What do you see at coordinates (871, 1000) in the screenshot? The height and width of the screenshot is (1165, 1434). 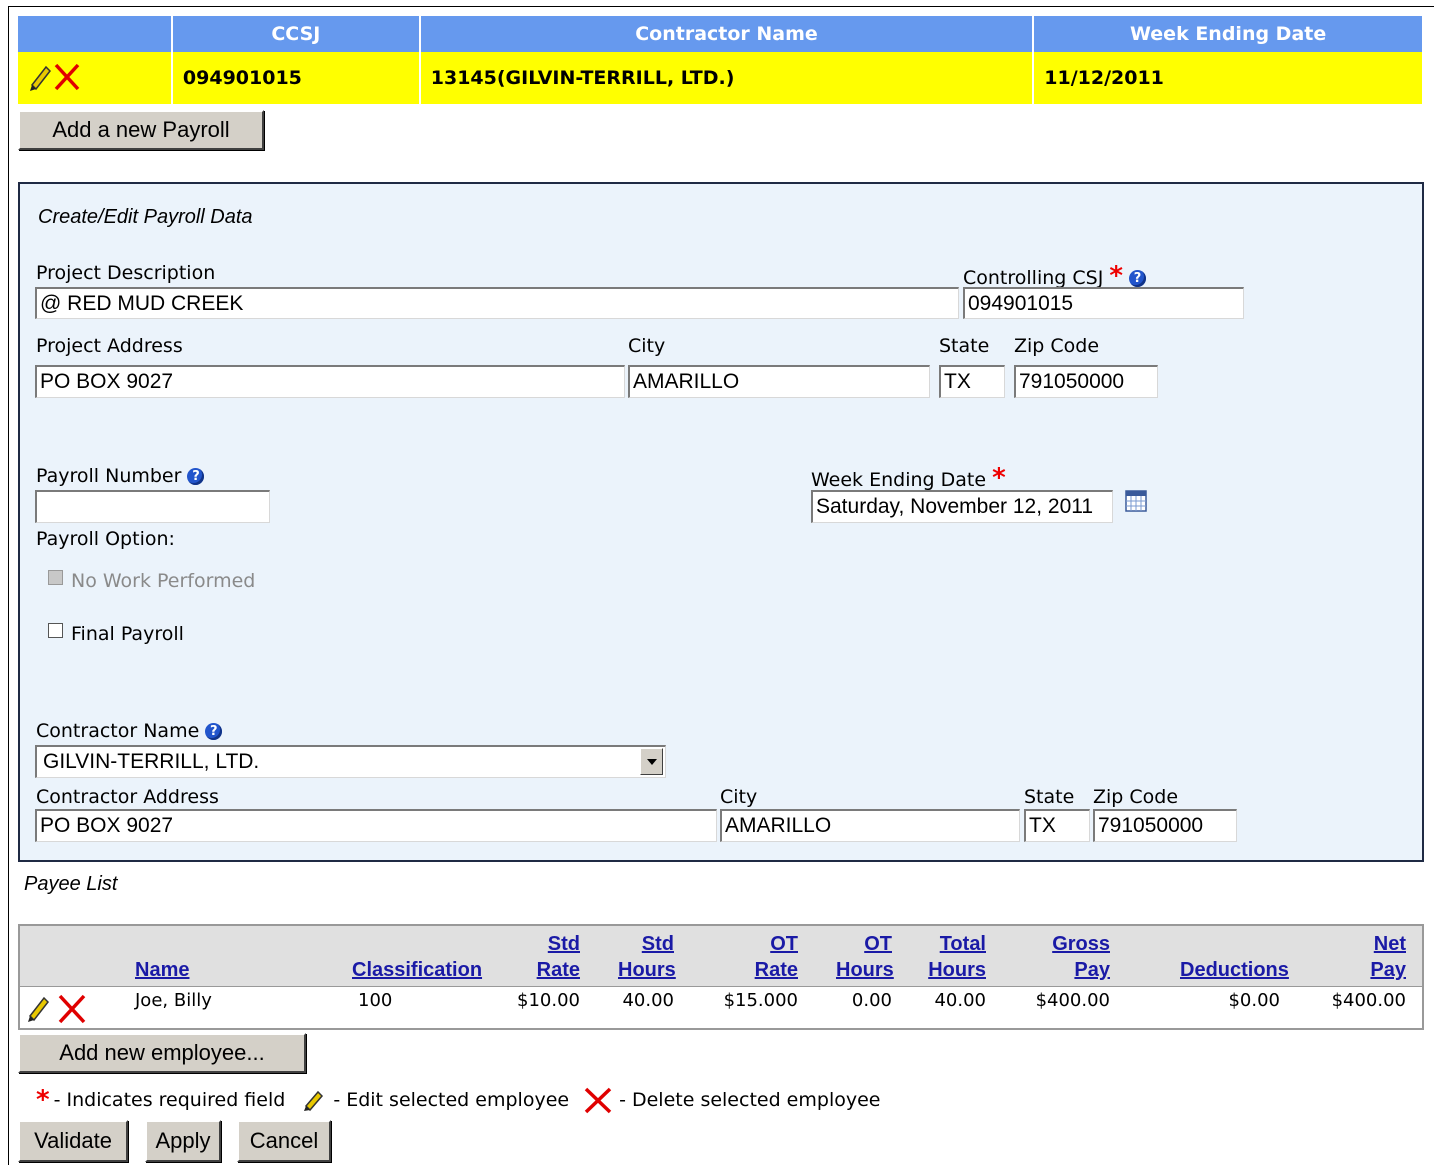 I see `payee-ot-hours: 0.00` at bounding box center [871, 1000].